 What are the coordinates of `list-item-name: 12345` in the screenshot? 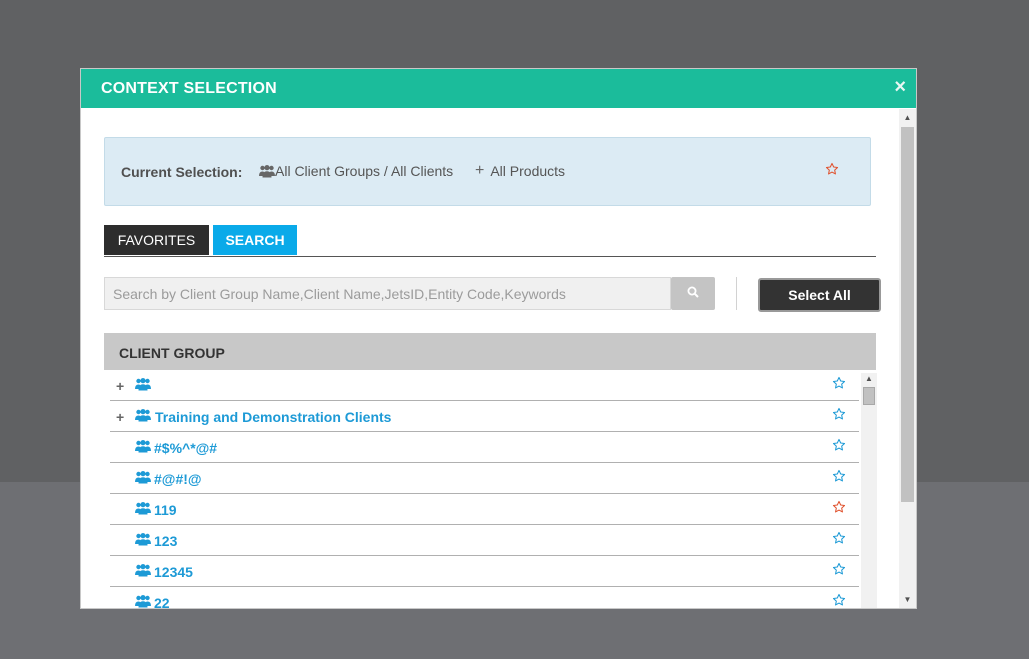 It's located at (173, 572).